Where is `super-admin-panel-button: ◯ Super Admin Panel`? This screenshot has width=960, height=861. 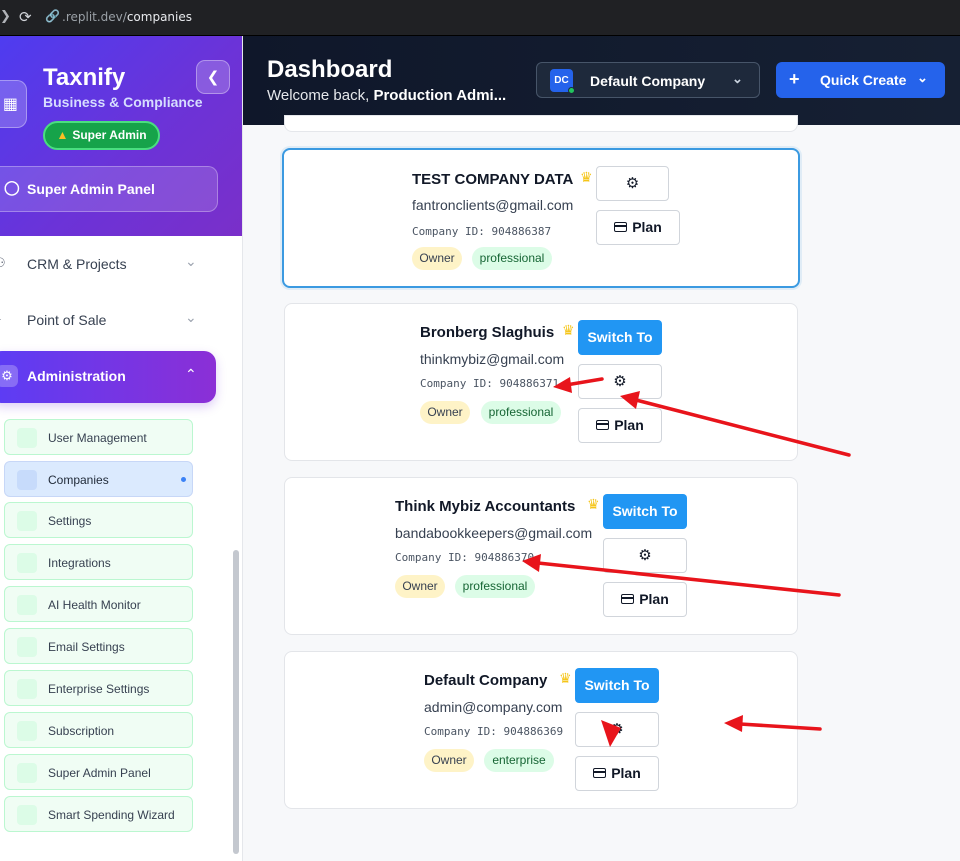
super-admin-panel-button: ◯ Super Admin Panel is located at coordinates (109, 189).